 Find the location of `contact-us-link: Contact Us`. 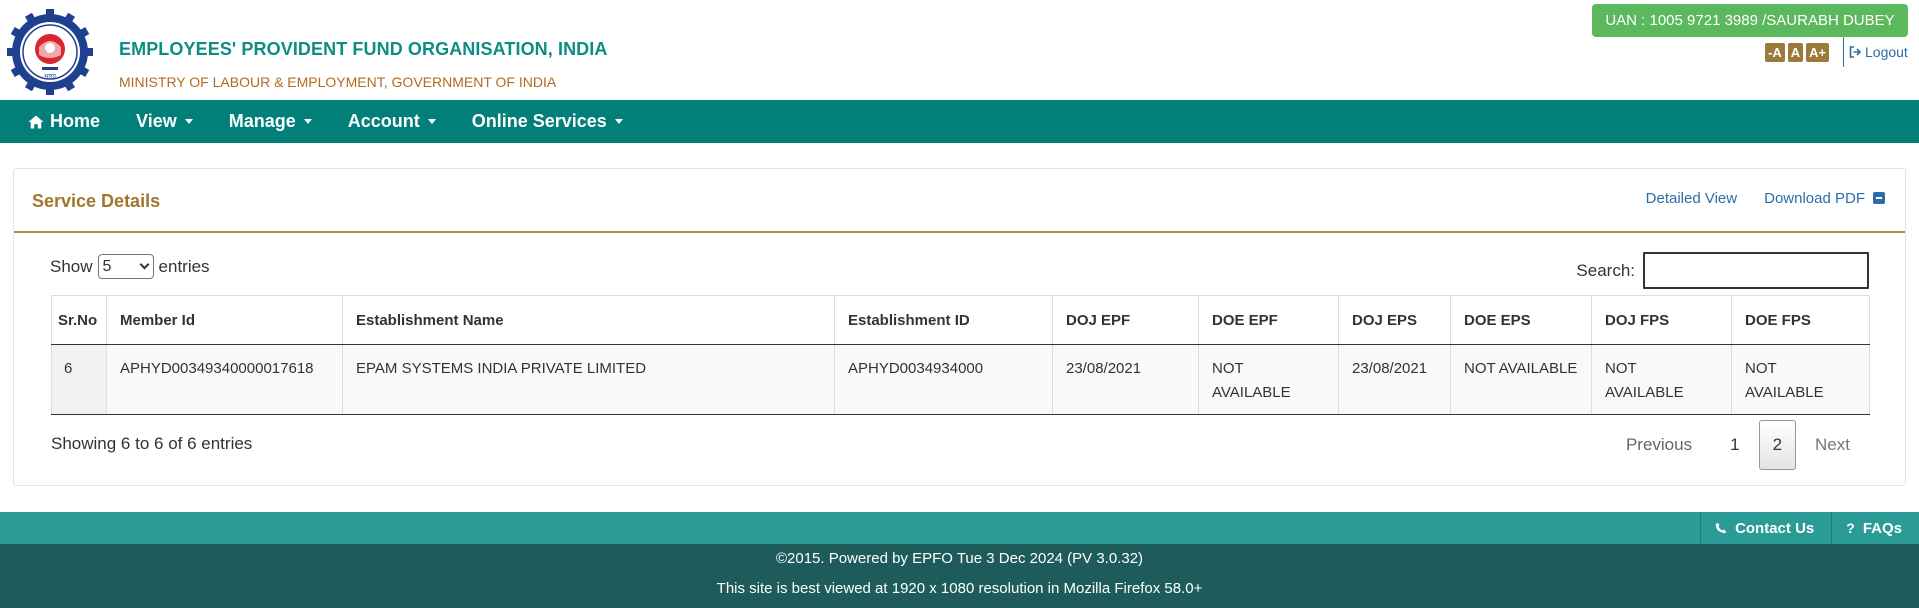

contact-us-link: Contact Us is located at coordinates (1765, 528).